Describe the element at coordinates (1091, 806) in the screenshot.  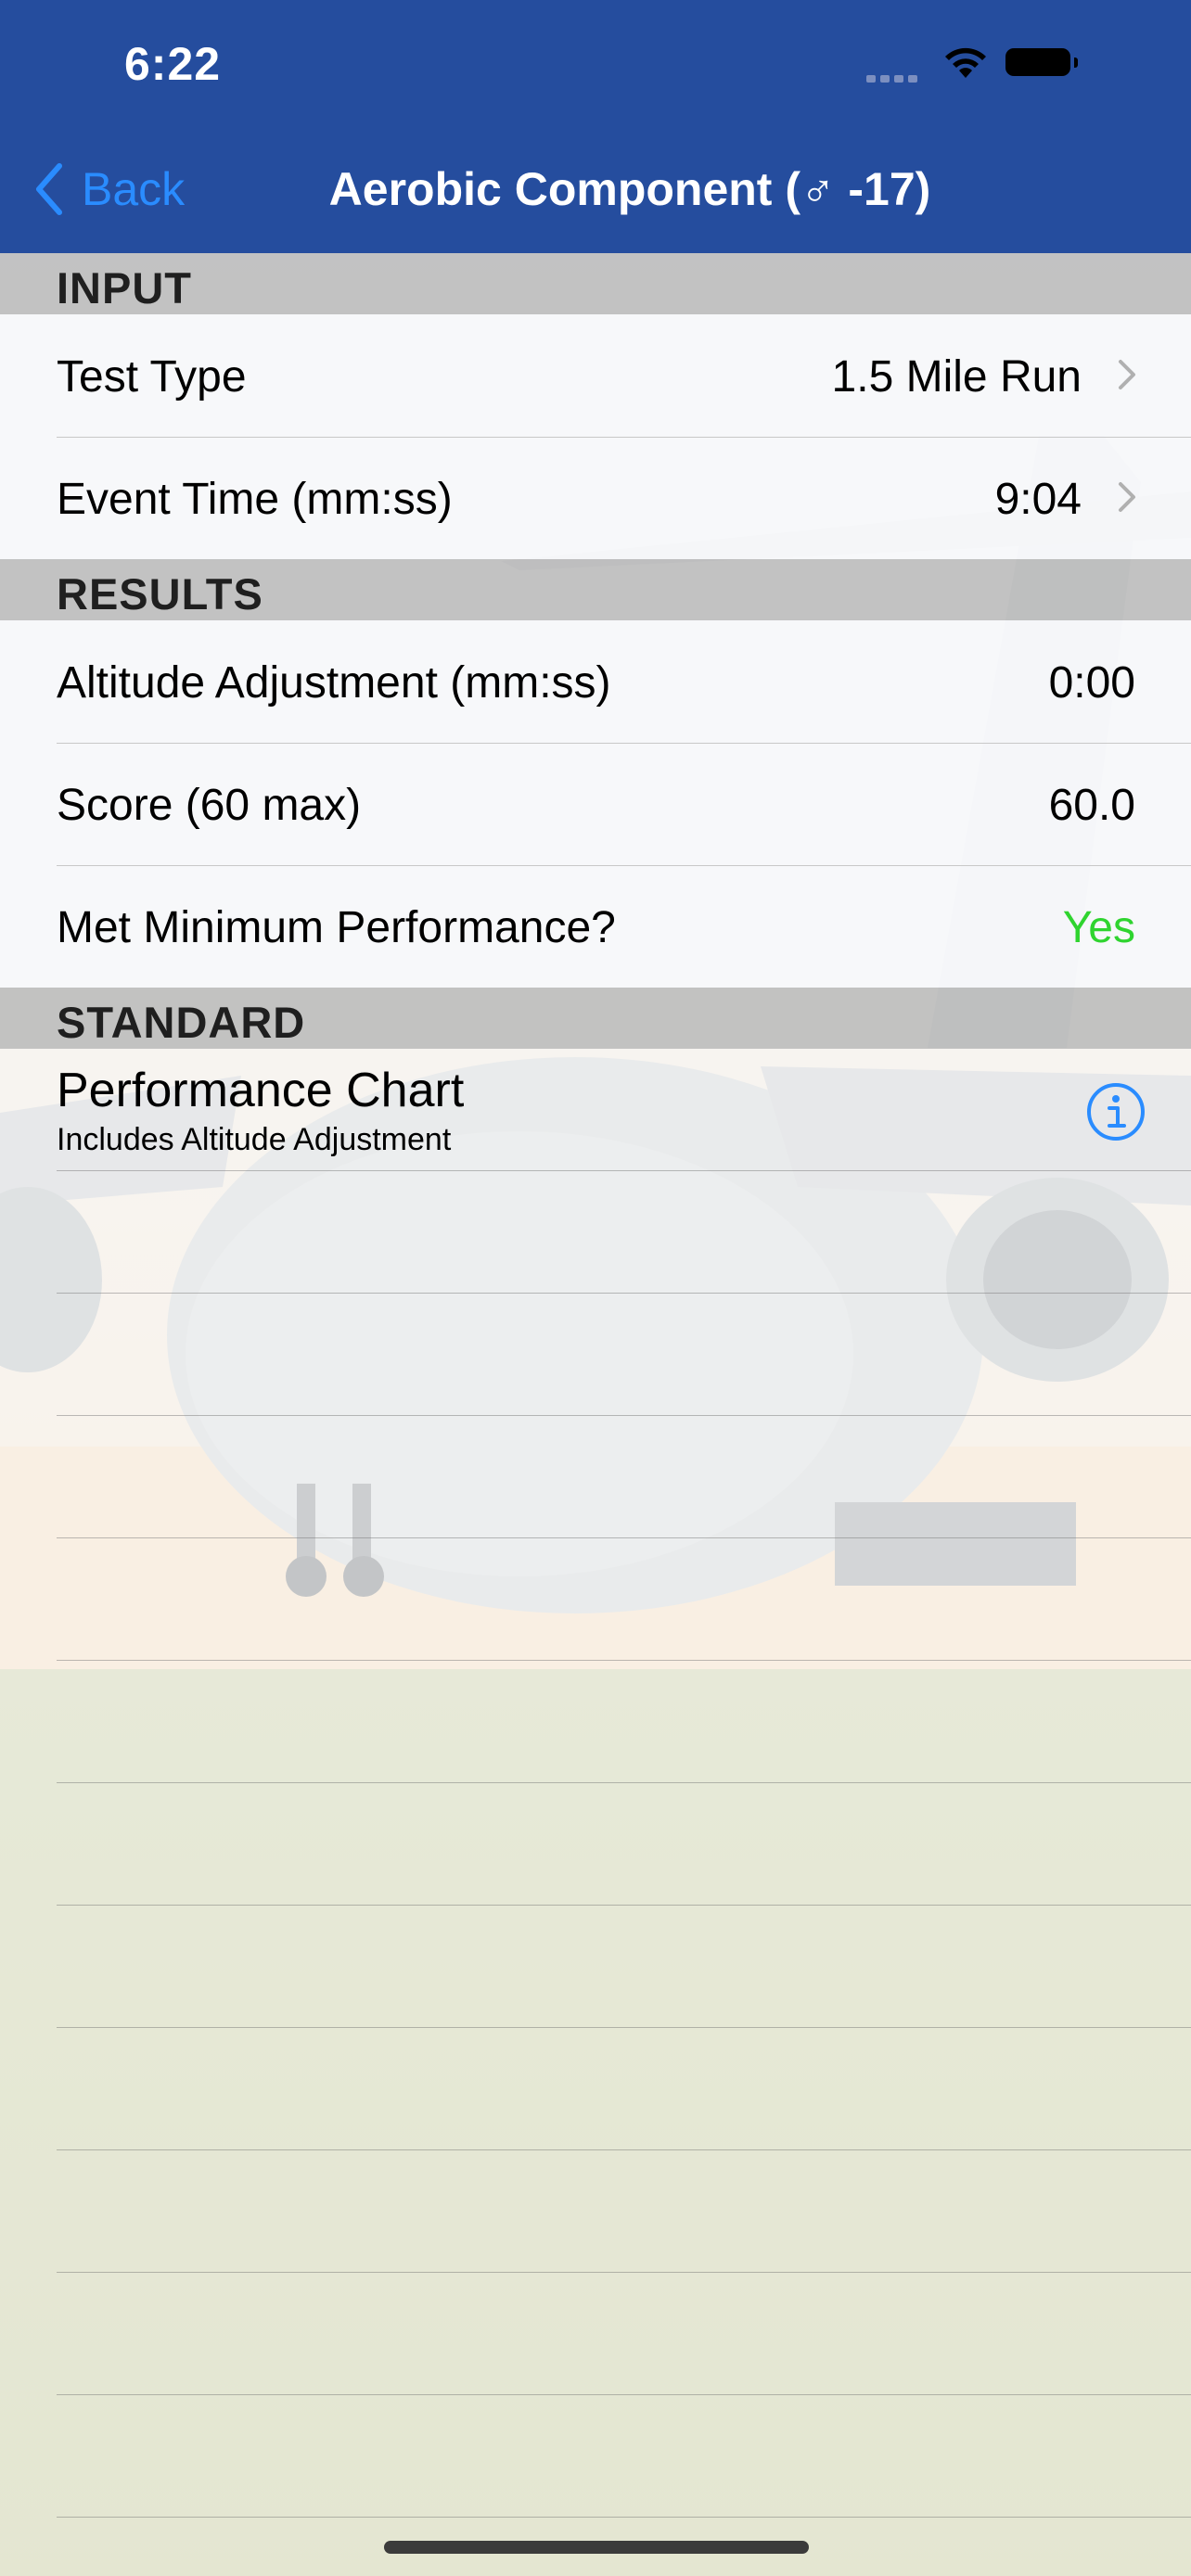
I see `score-value: 60.0` at that location.